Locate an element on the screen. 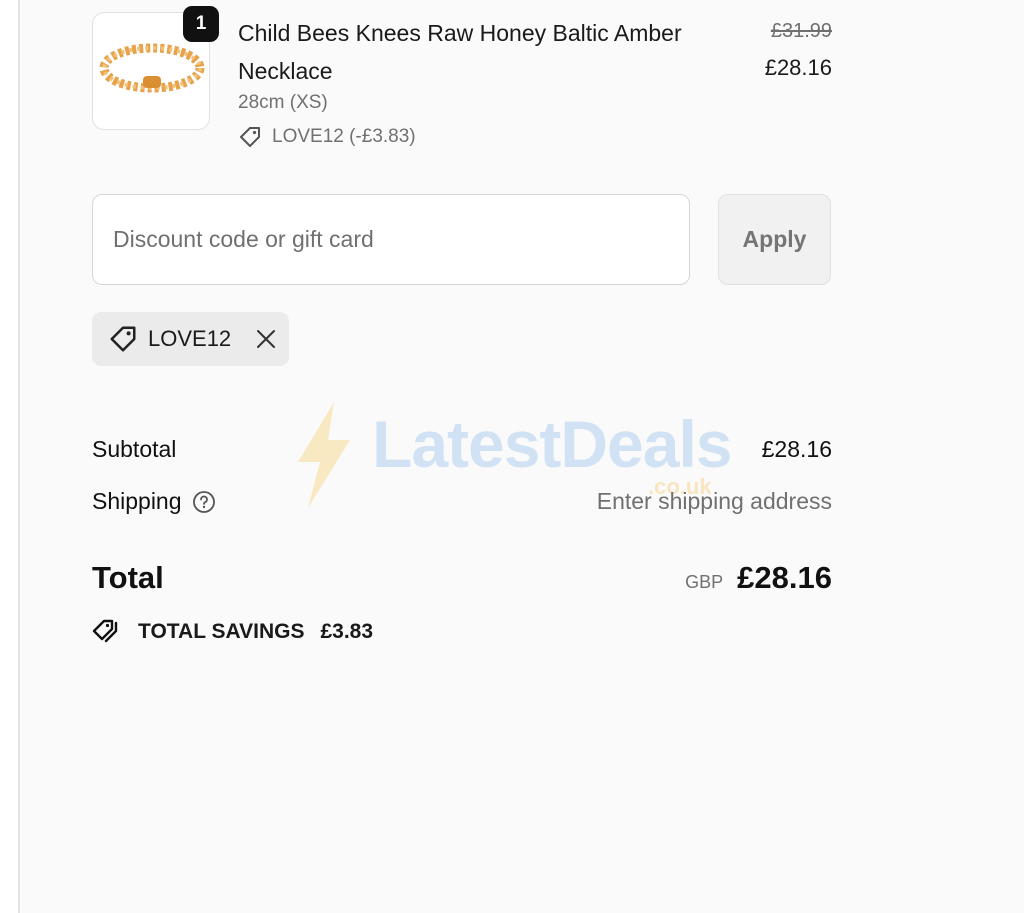  shipping-label: Shipping is located at coordinates (137, 501).